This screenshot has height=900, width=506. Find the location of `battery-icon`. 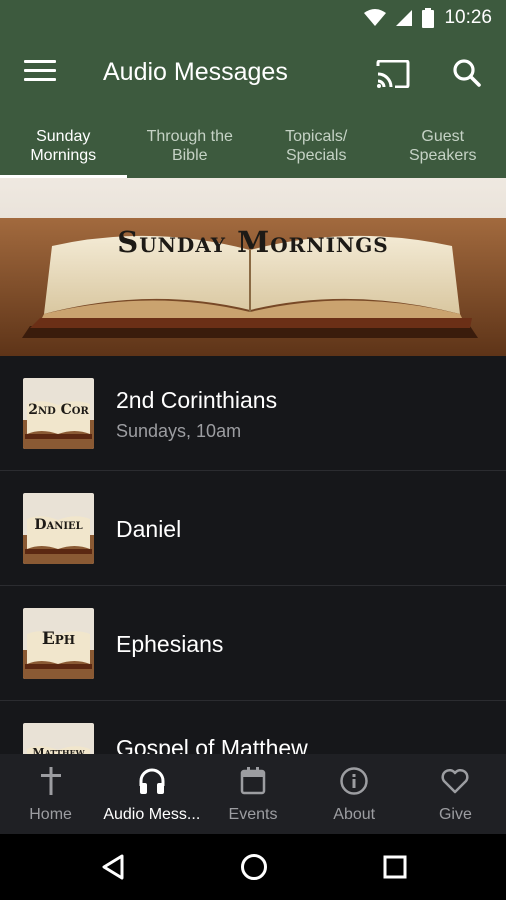

battery-icon is located at coordinates (428, 18).